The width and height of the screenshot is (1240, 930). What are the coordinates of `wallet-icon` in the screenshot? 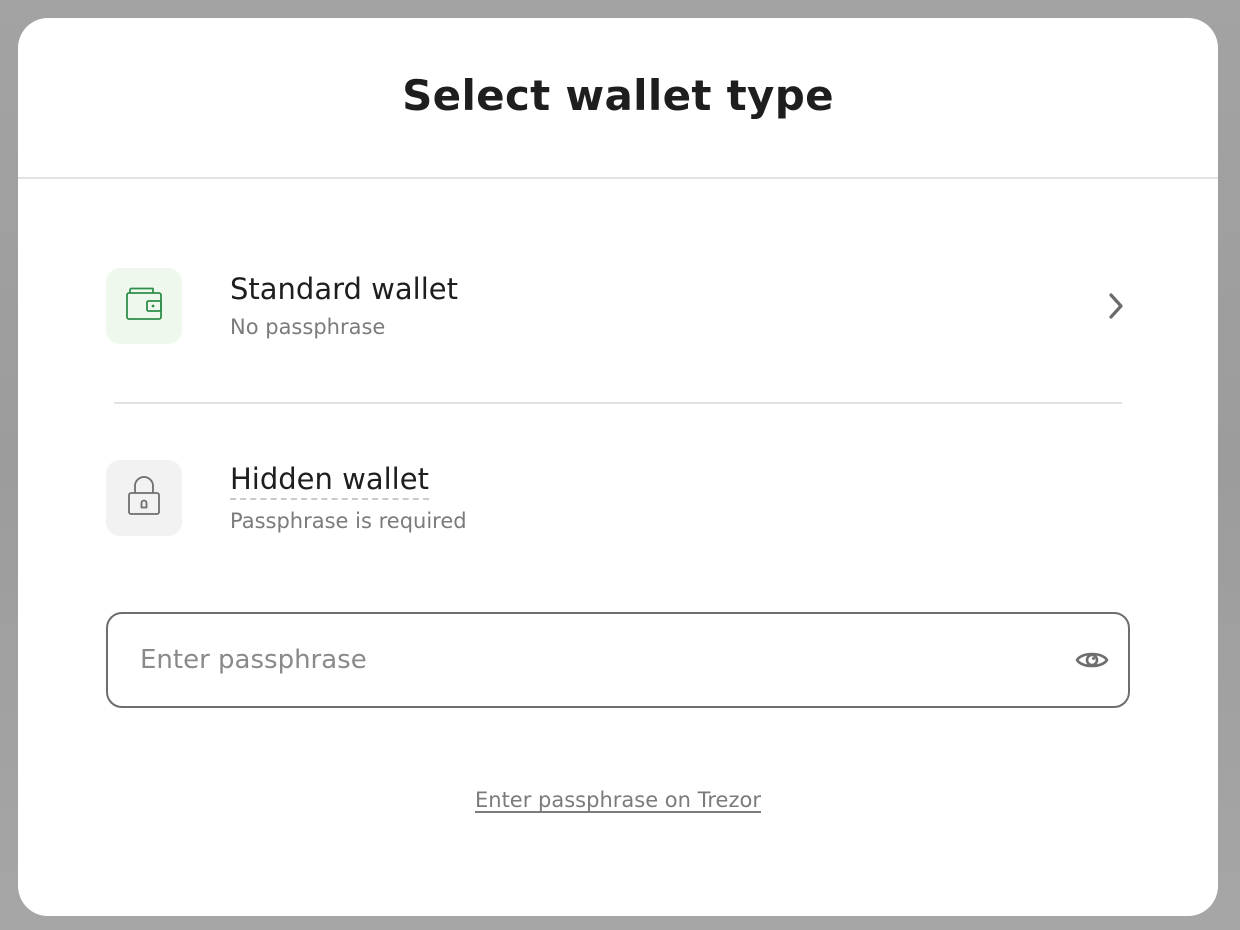 It's located at (144, 306).